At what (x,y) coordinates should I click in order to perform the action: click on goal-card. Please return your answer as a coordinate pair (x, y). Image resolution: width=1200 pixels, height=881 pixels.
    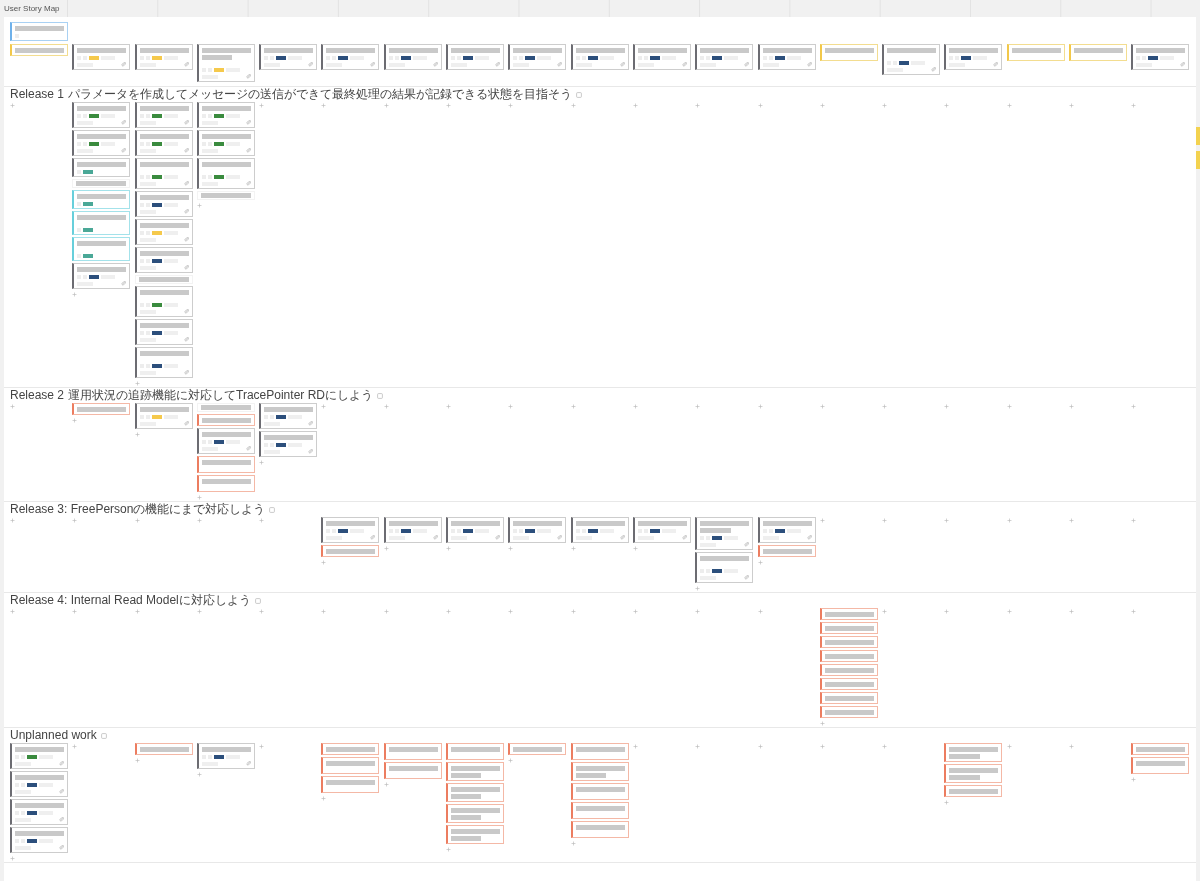
    Looking at the image, I should click on (39, 31).